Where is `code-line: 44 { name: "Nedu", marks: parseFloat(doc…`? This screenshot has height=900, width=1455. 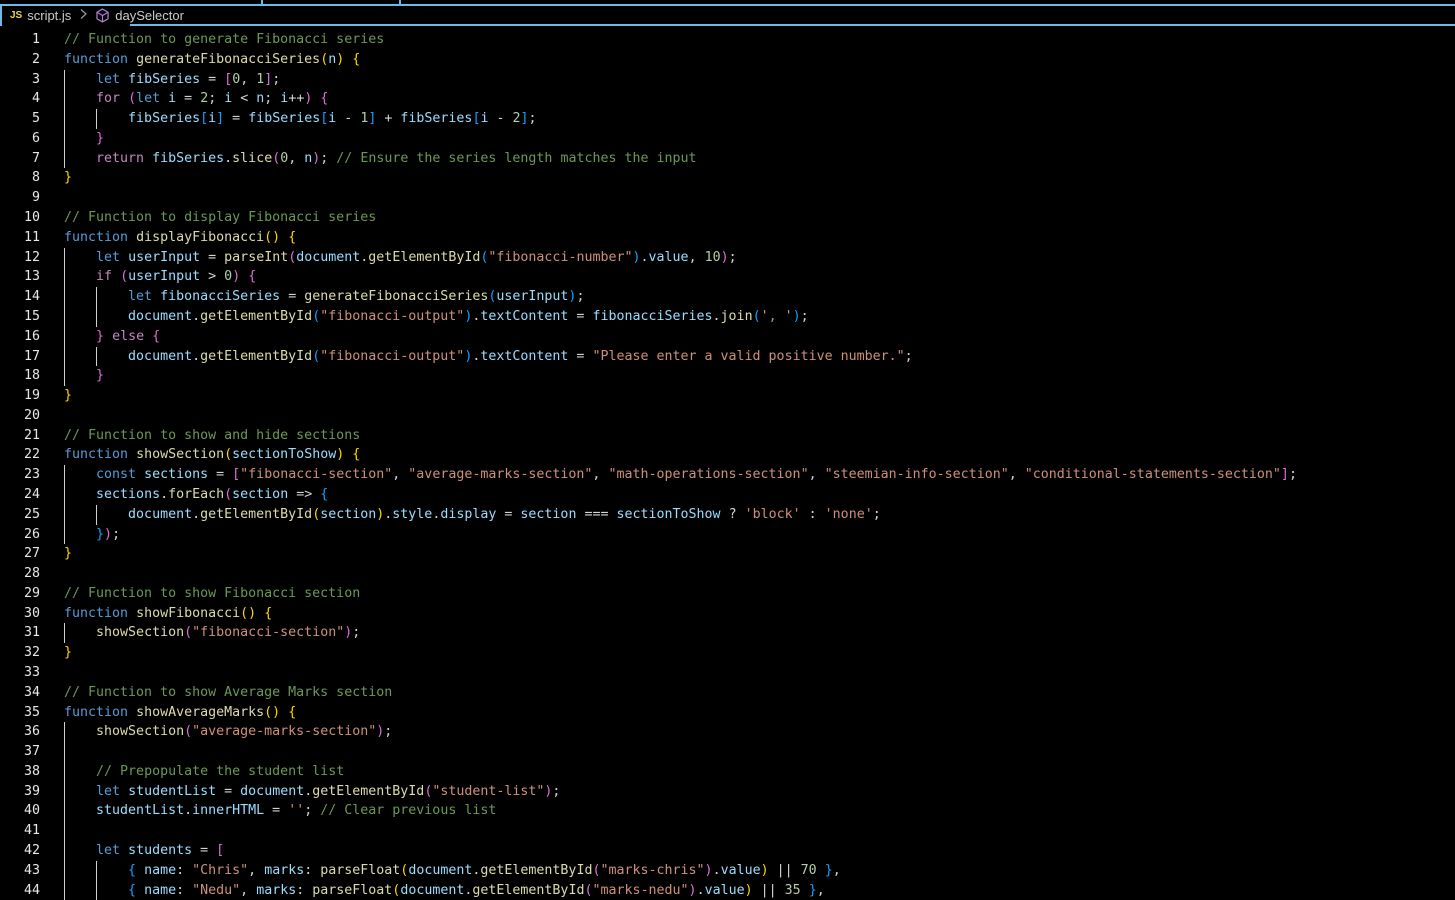
code-line: 44 { name: "Nedu", marks: parseFloat(doc… is located at coordinates (727, 890).